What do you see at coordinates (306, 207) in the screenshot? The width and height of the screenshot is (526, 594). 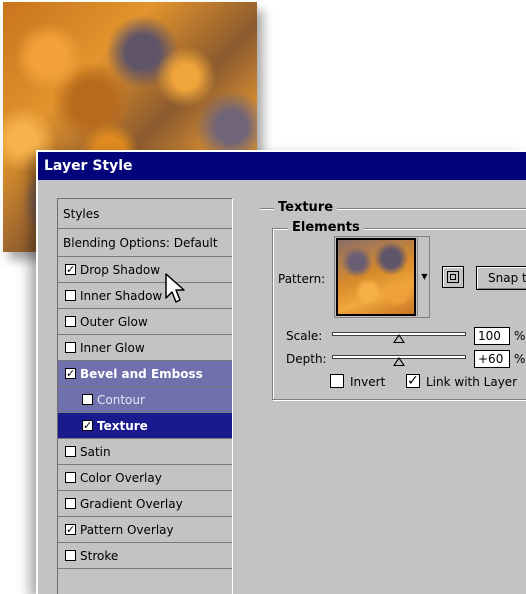 I see `texture-section-title: Texture` at bounding box center [306, 207].